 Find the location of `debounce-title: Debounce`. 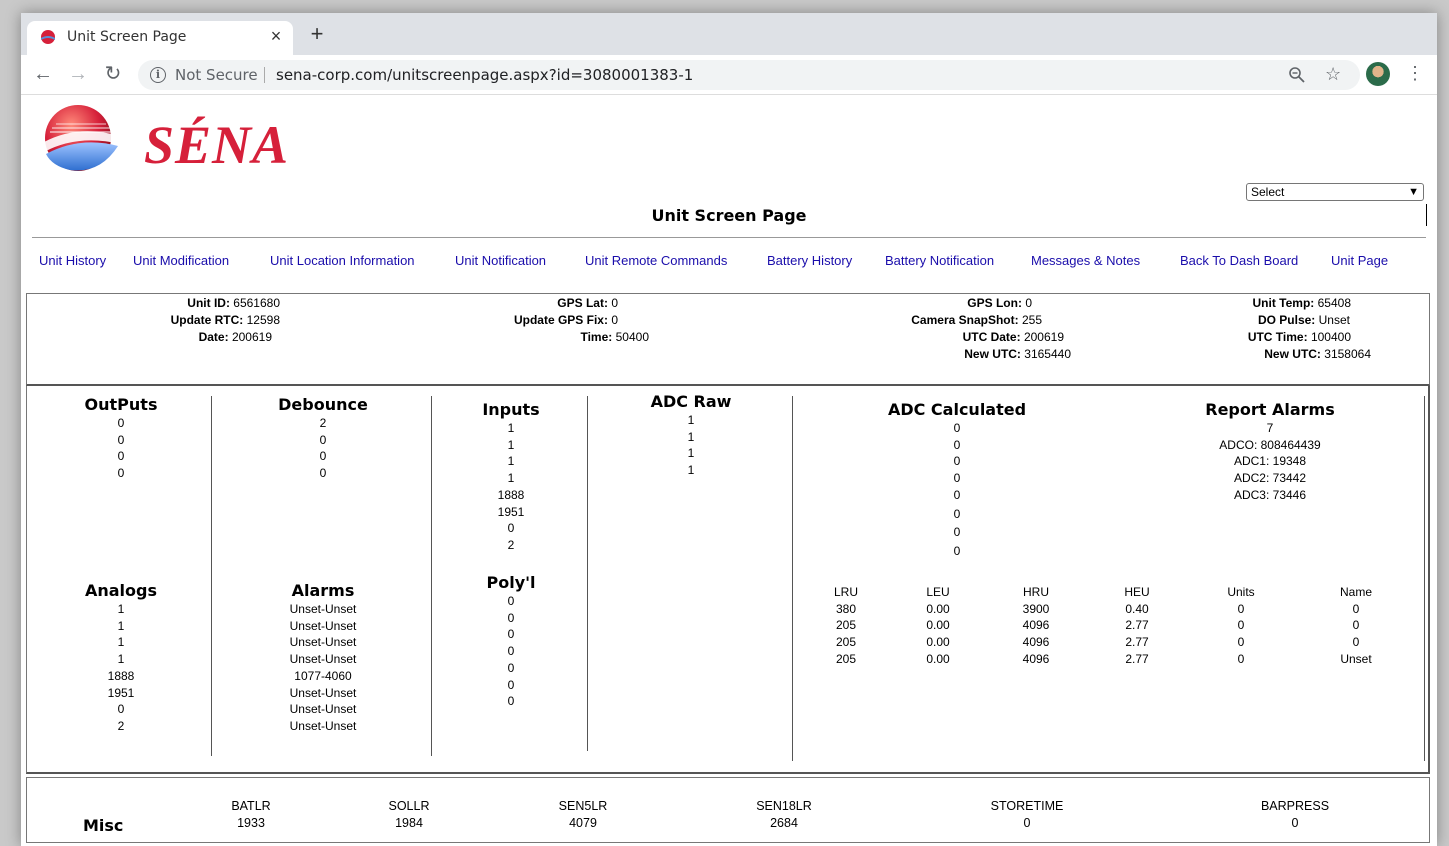

debounce-title: Debounce is located at coordinates (323, 404).